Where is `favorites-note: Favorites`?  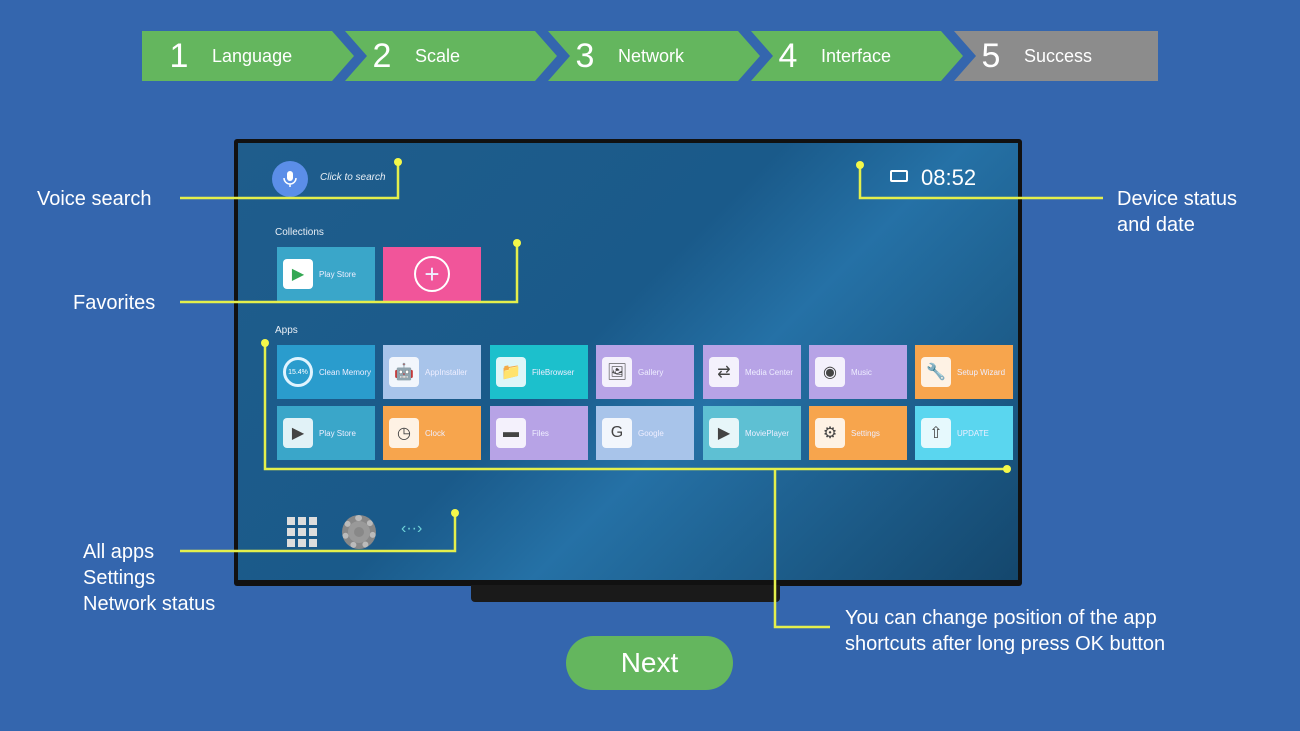 favorites-note: Favorites is located at coordinates (114, 303).